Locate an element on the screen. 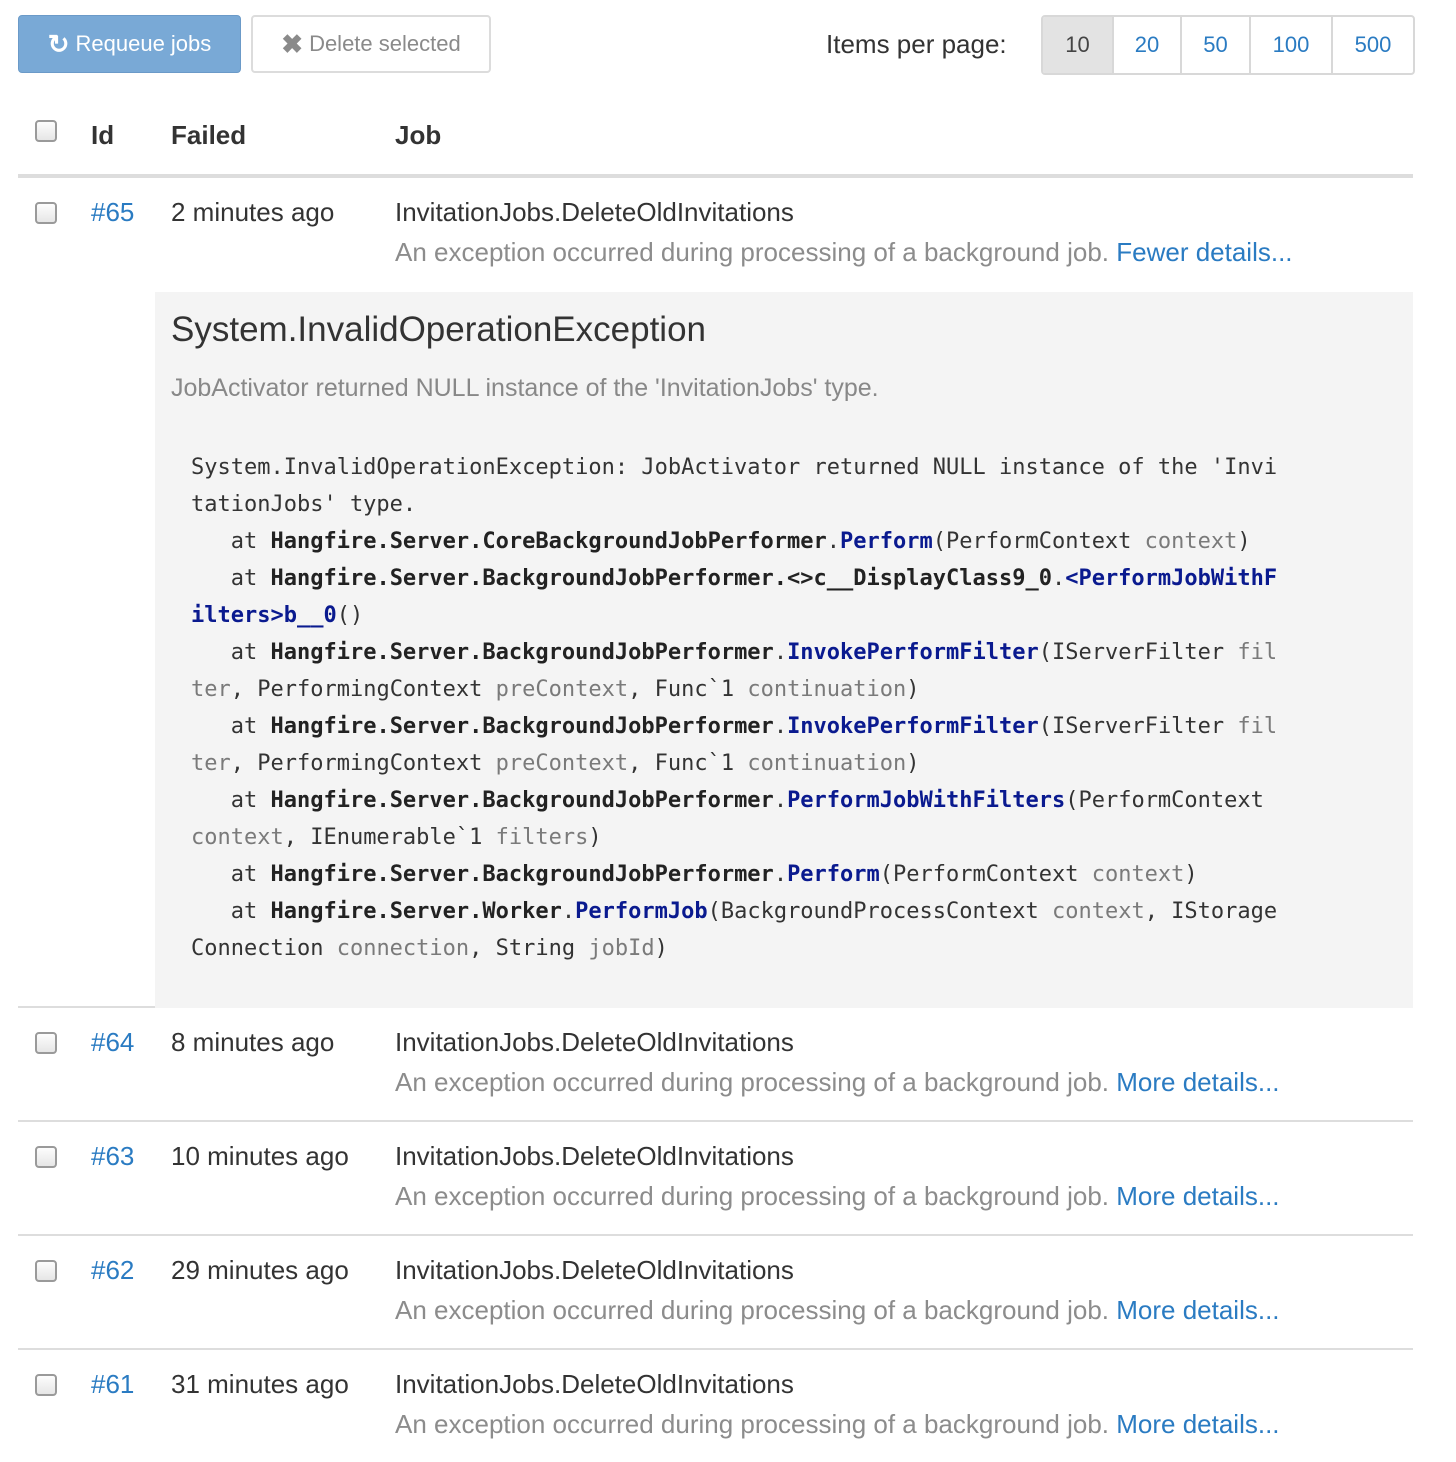 The image size is (1456, 1462). page-size-500: 500 is located at coordinates (1372, 45).